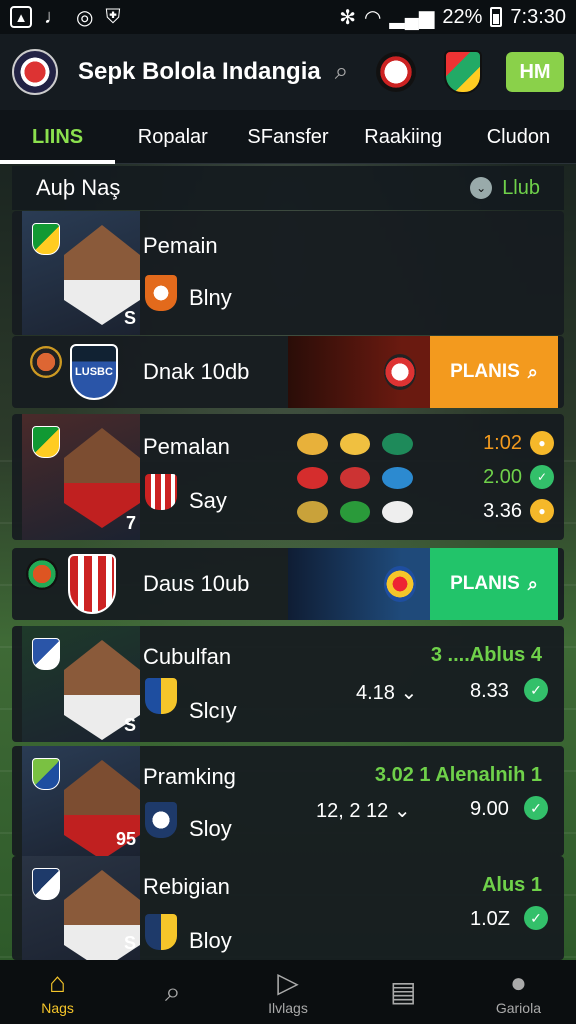 The height and width of the screenshot is (1024, 576). I want to click on odds-row: 2.00 ✓, so click(509, 477).